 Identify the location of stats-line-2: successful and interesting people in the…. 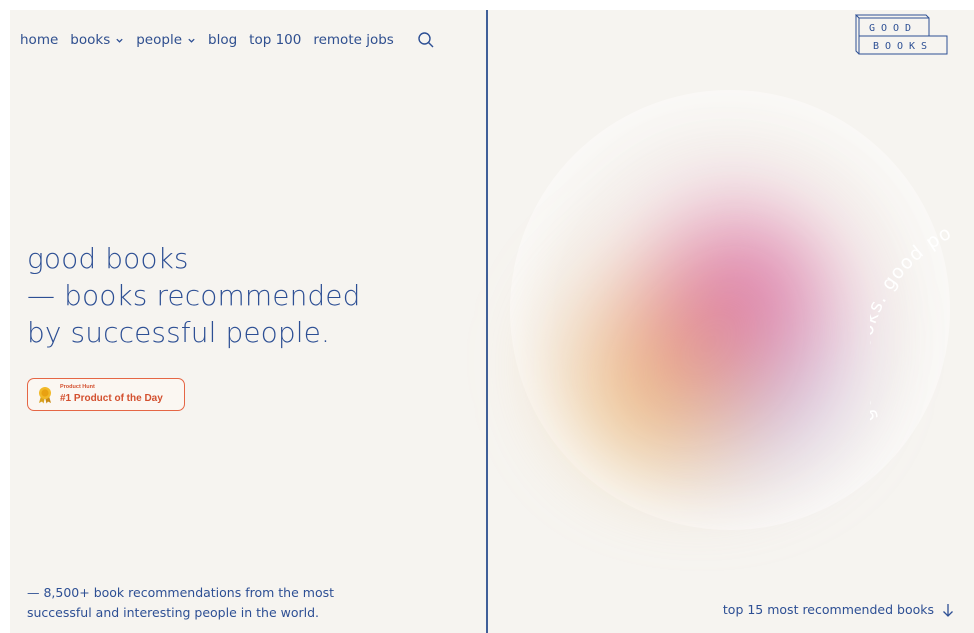
(173, 612).